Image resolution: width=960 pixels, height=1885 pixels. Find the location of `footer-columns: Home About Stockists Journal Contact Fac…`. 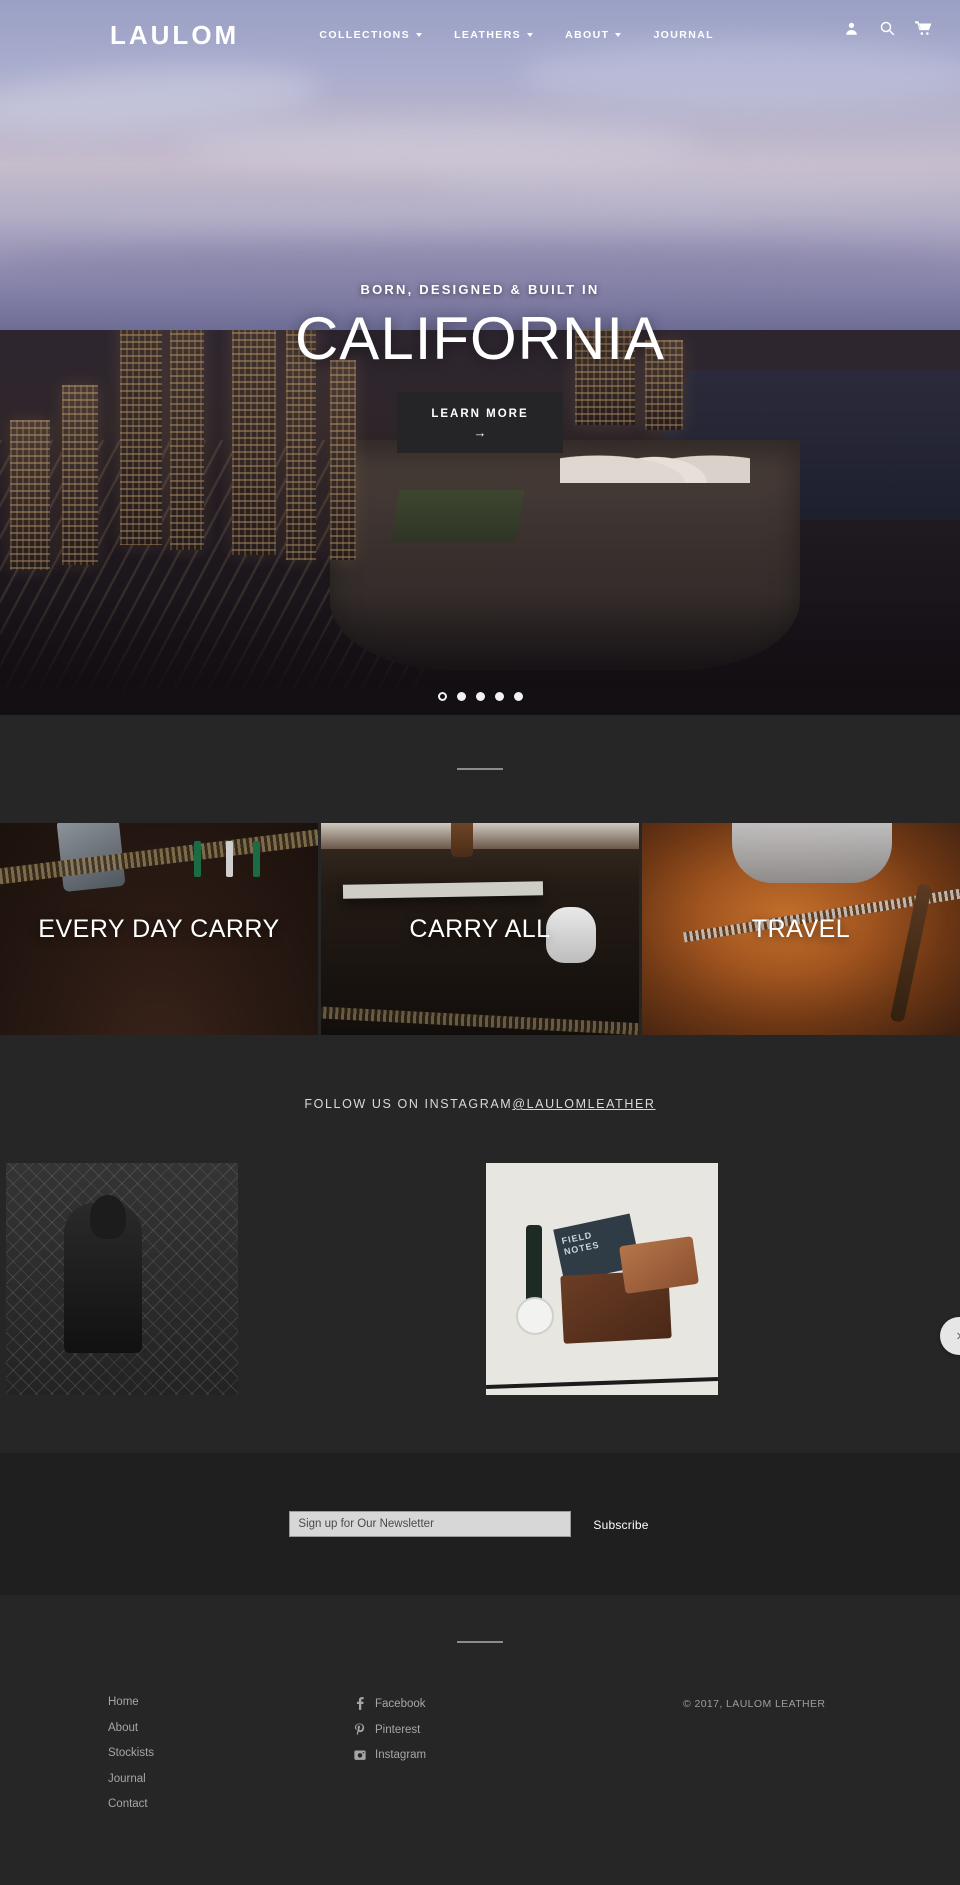

footer-columns: Home About Stockists Journal Contact Fac… is located at coordinates (480, 1760).